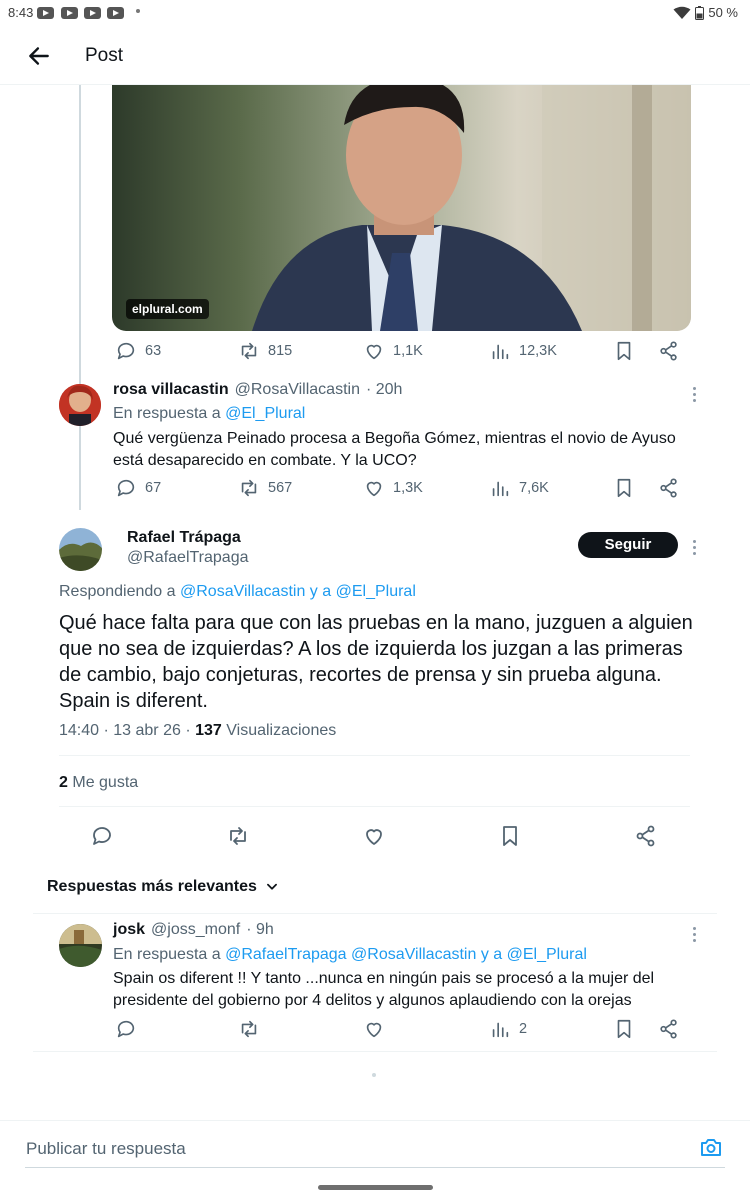  Describe the element at coordinates (152, 886) in the screenshot. I see `sort-label: Respuestas más relevantes` at that location.